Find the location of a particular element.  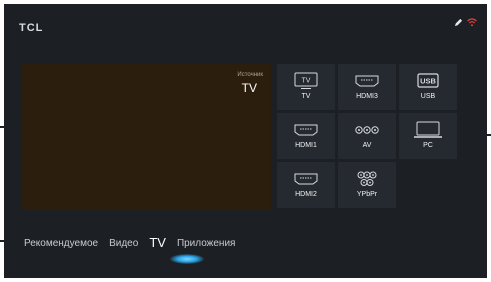

source-tile-av: AV is located at coordinates (367, 136).